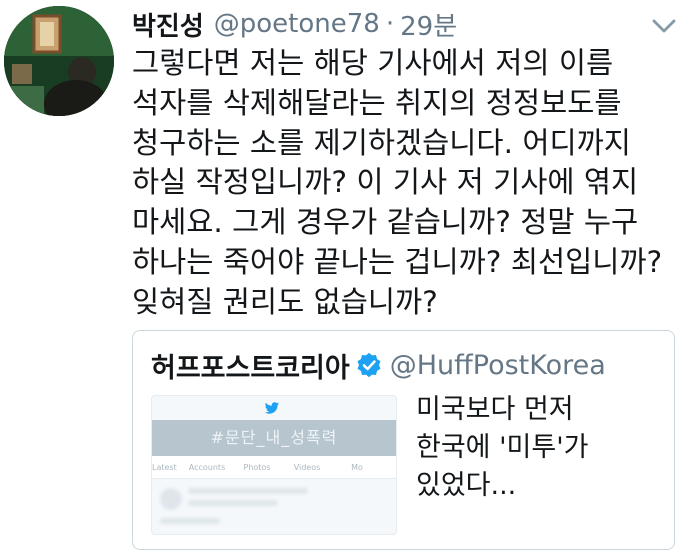 Image resolution: width=697 pixels, height=559 pixels. Describe the element at coordinates (168, 24) in the screenshot. I see `author-name: 박진성` at that location.